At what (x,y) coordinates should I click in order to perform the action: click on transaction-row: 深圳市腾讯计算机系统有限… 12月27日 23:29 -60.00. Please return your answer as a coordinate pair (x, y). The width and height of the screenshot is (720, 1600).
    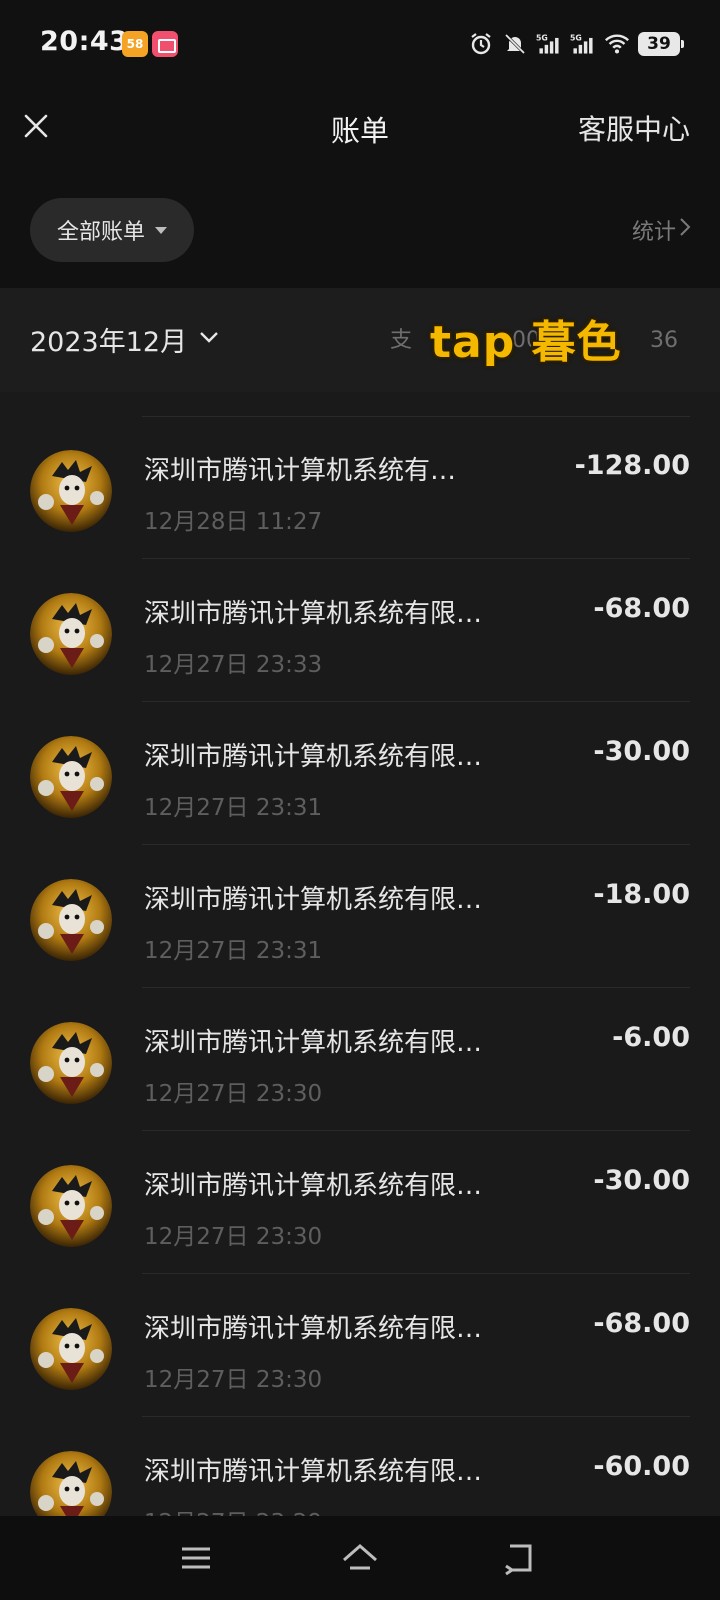
    Looking at the image, I should click on (360, 1466).